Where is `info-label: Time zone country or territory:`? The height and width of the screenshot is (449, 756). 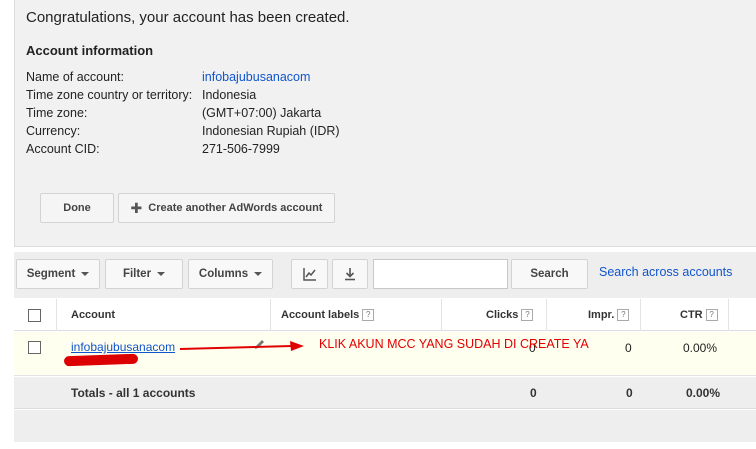
info-label: Time zone country or territory: is located at coordinates (109, 95).